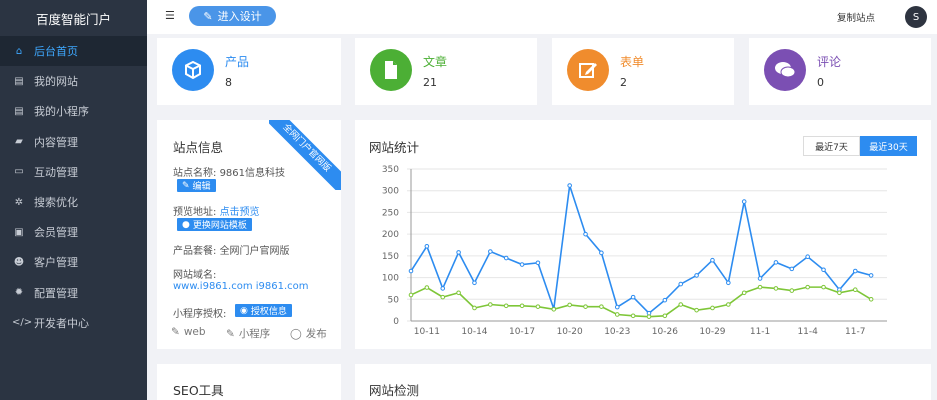 The height and width of the screenshot is (400, 937). I want to click on ribbon: 全网门户官网版, so click(305, 155).